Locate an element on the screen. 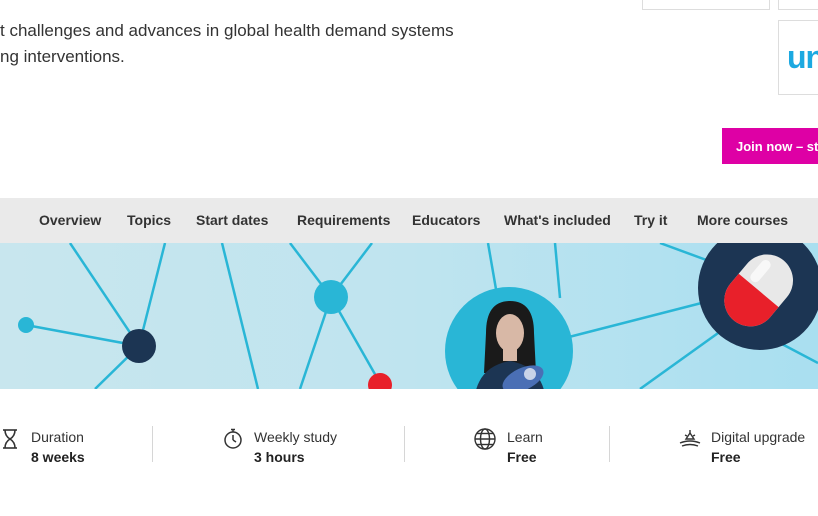 The height and width of the screenshot is (516, 818). fact-label: Learn is located at coordinates (525, 437).